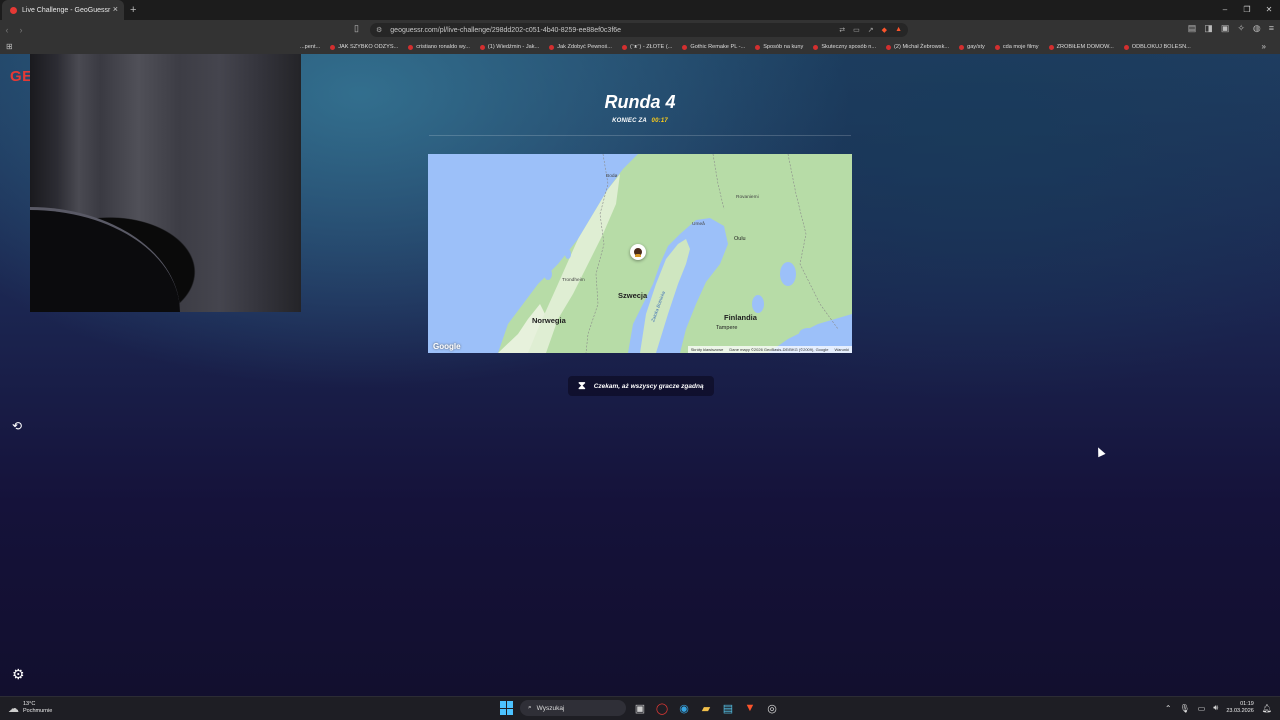  What do you see at coordinates (856, 30) in the screenshot?
I see `cast-icon: ▭` at bounding box center [856, 30].